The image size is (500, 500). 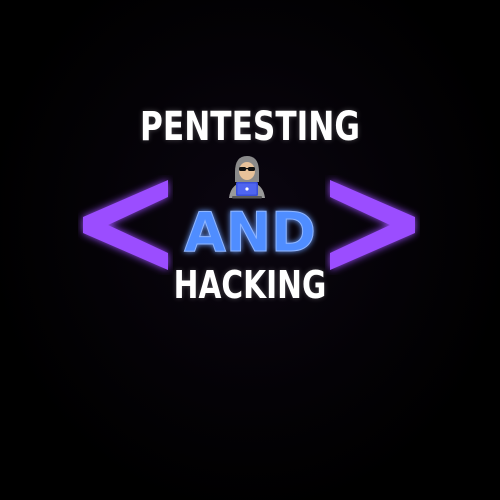 What do you see at coordinates (250, 127) in the screenshot?
I see `logo-title-top: PENTESTING` at bounding box center [250, 127].